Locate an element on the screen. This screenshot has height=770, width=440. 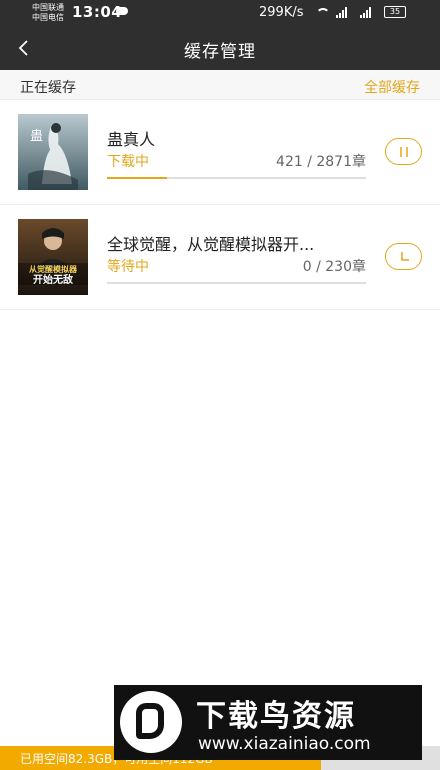
top-bar: 缓存管理 is located at coordinates (220, 48).